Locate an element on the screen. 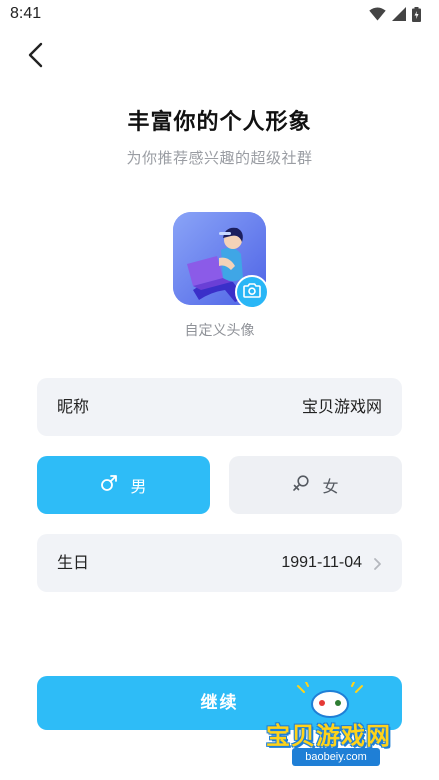  battery-icon is located at coordinates (416, 14).